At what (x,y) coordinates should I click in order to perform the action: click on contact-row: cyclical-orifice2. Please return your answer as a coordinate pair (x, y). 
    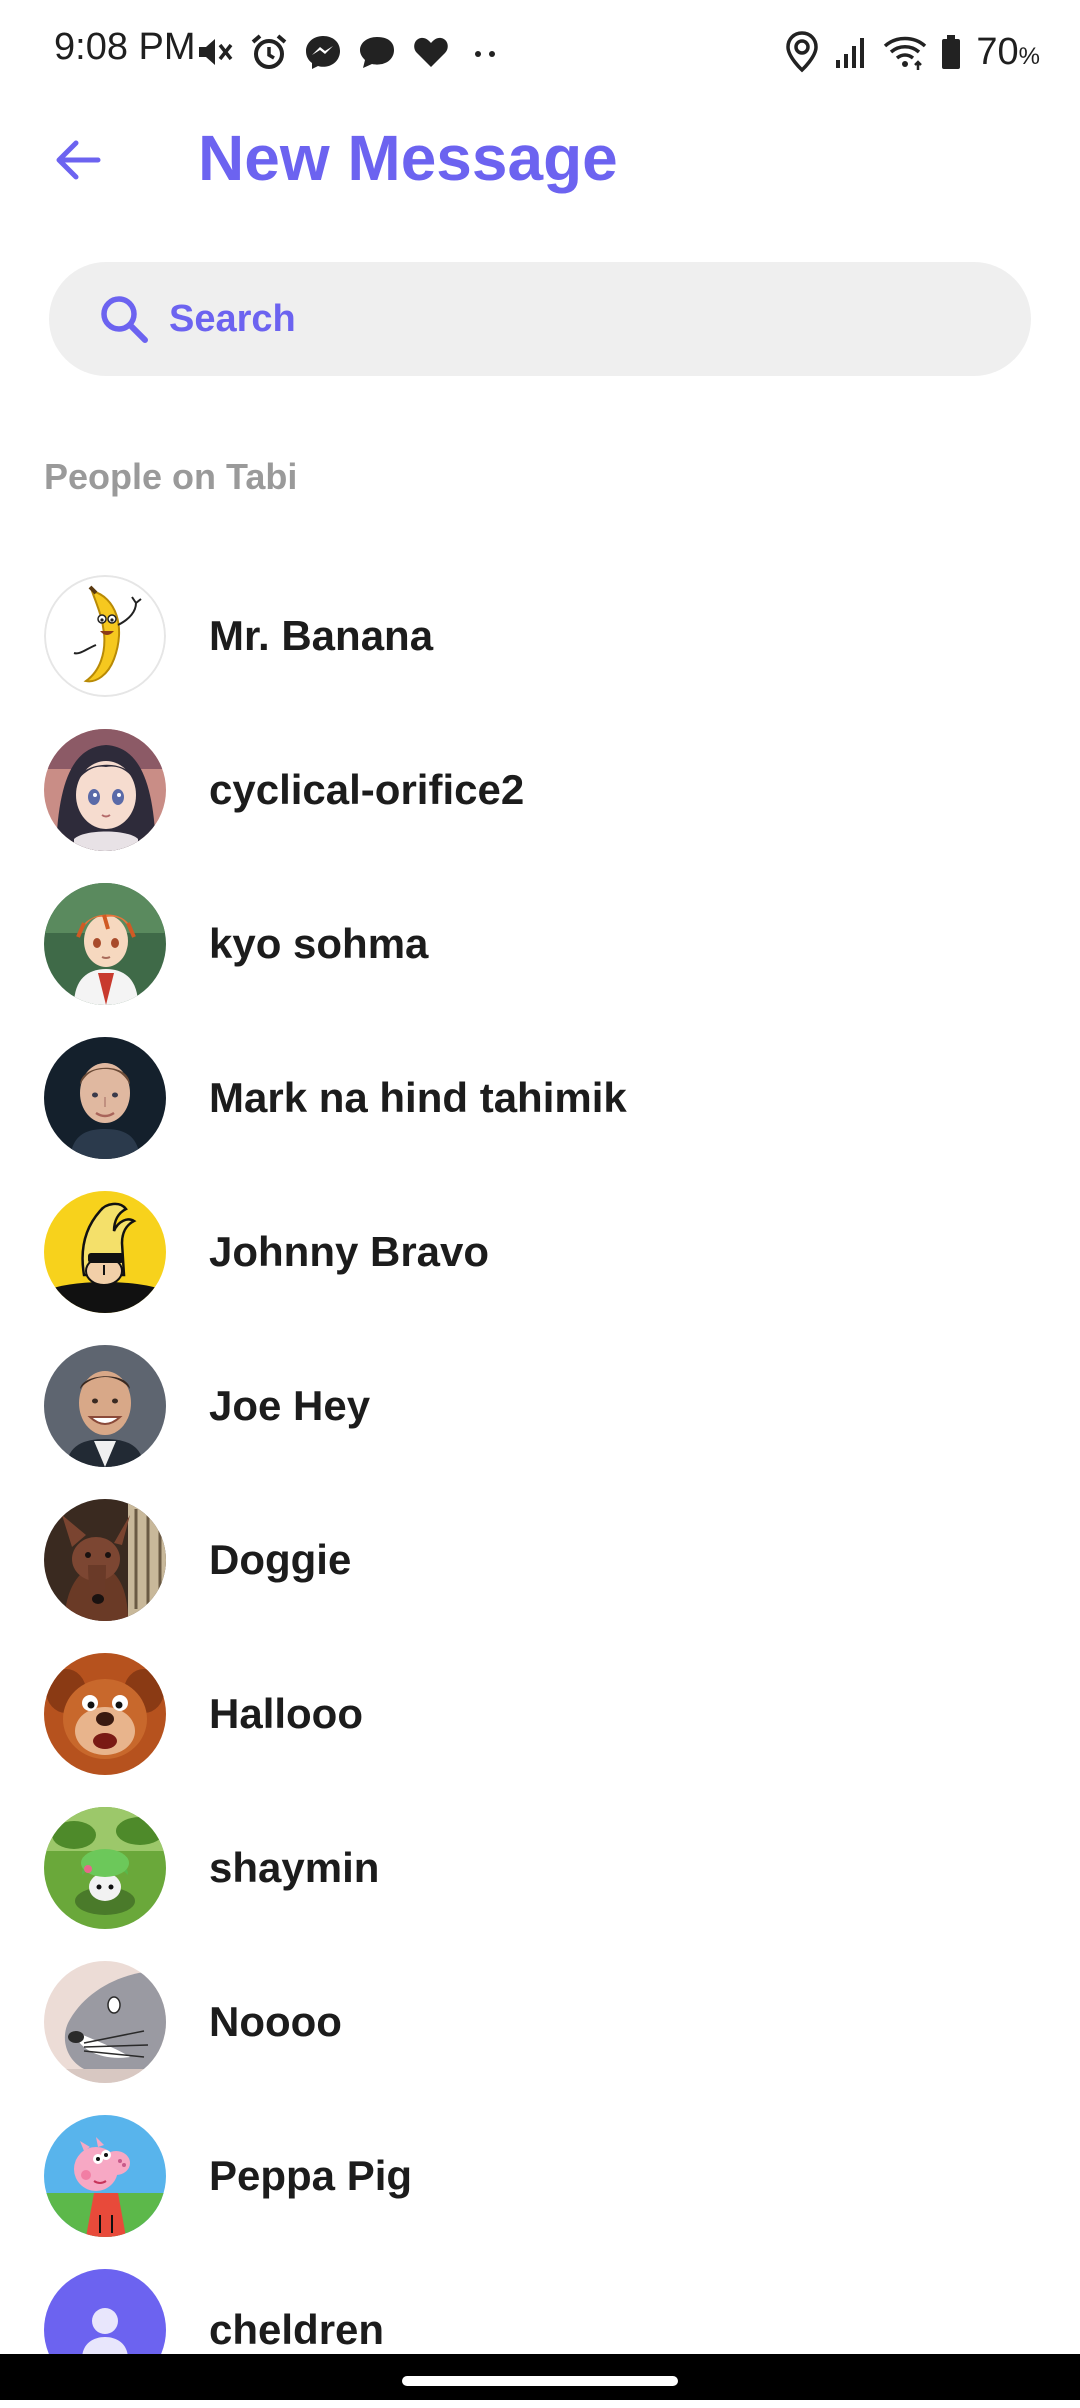
    Looking at the image, I should click on (540, 791).